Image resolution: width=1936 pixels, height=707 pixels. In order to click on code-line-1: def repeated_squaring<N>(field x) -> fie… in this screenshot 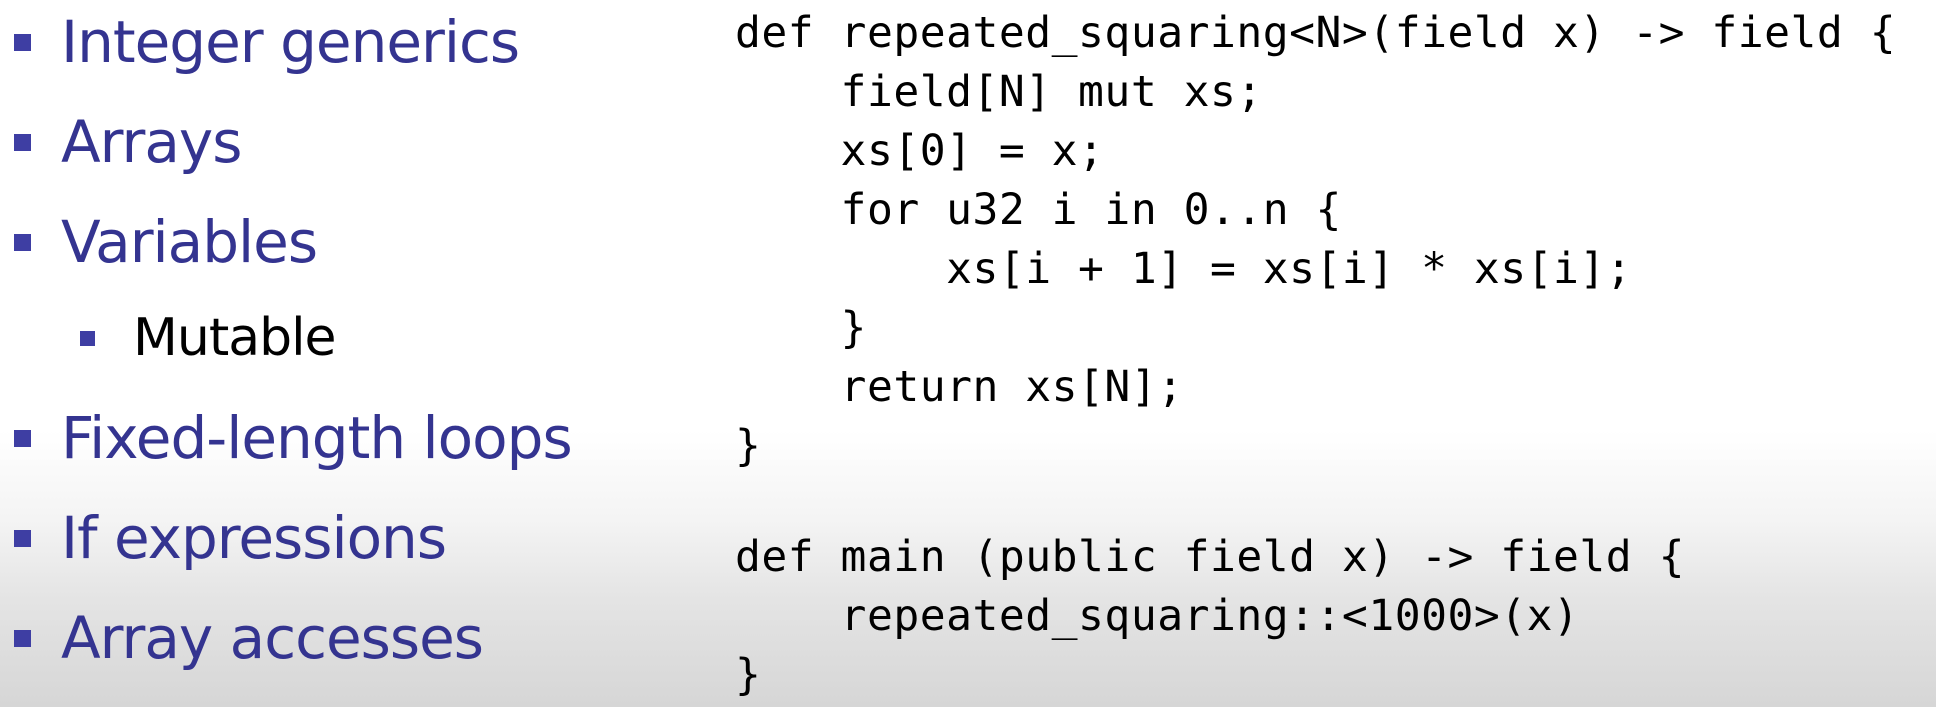, I will do `click(1316, 33)`.